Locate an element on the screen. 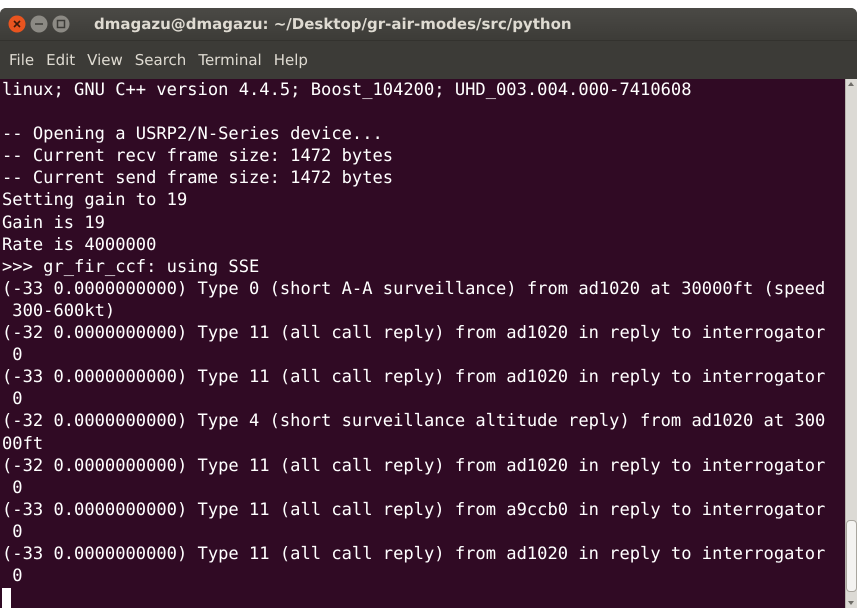 The height and width of the screenshot is (608, 857). output-line: 300-600kt) is located at coordinates (63, 311).